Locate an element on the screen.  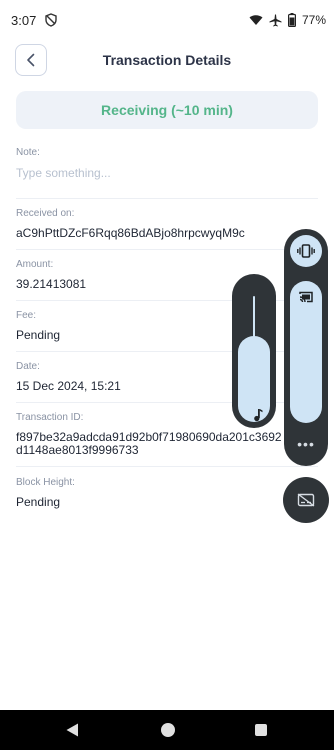
vibrate-icon is located at coordinates (306, 251).